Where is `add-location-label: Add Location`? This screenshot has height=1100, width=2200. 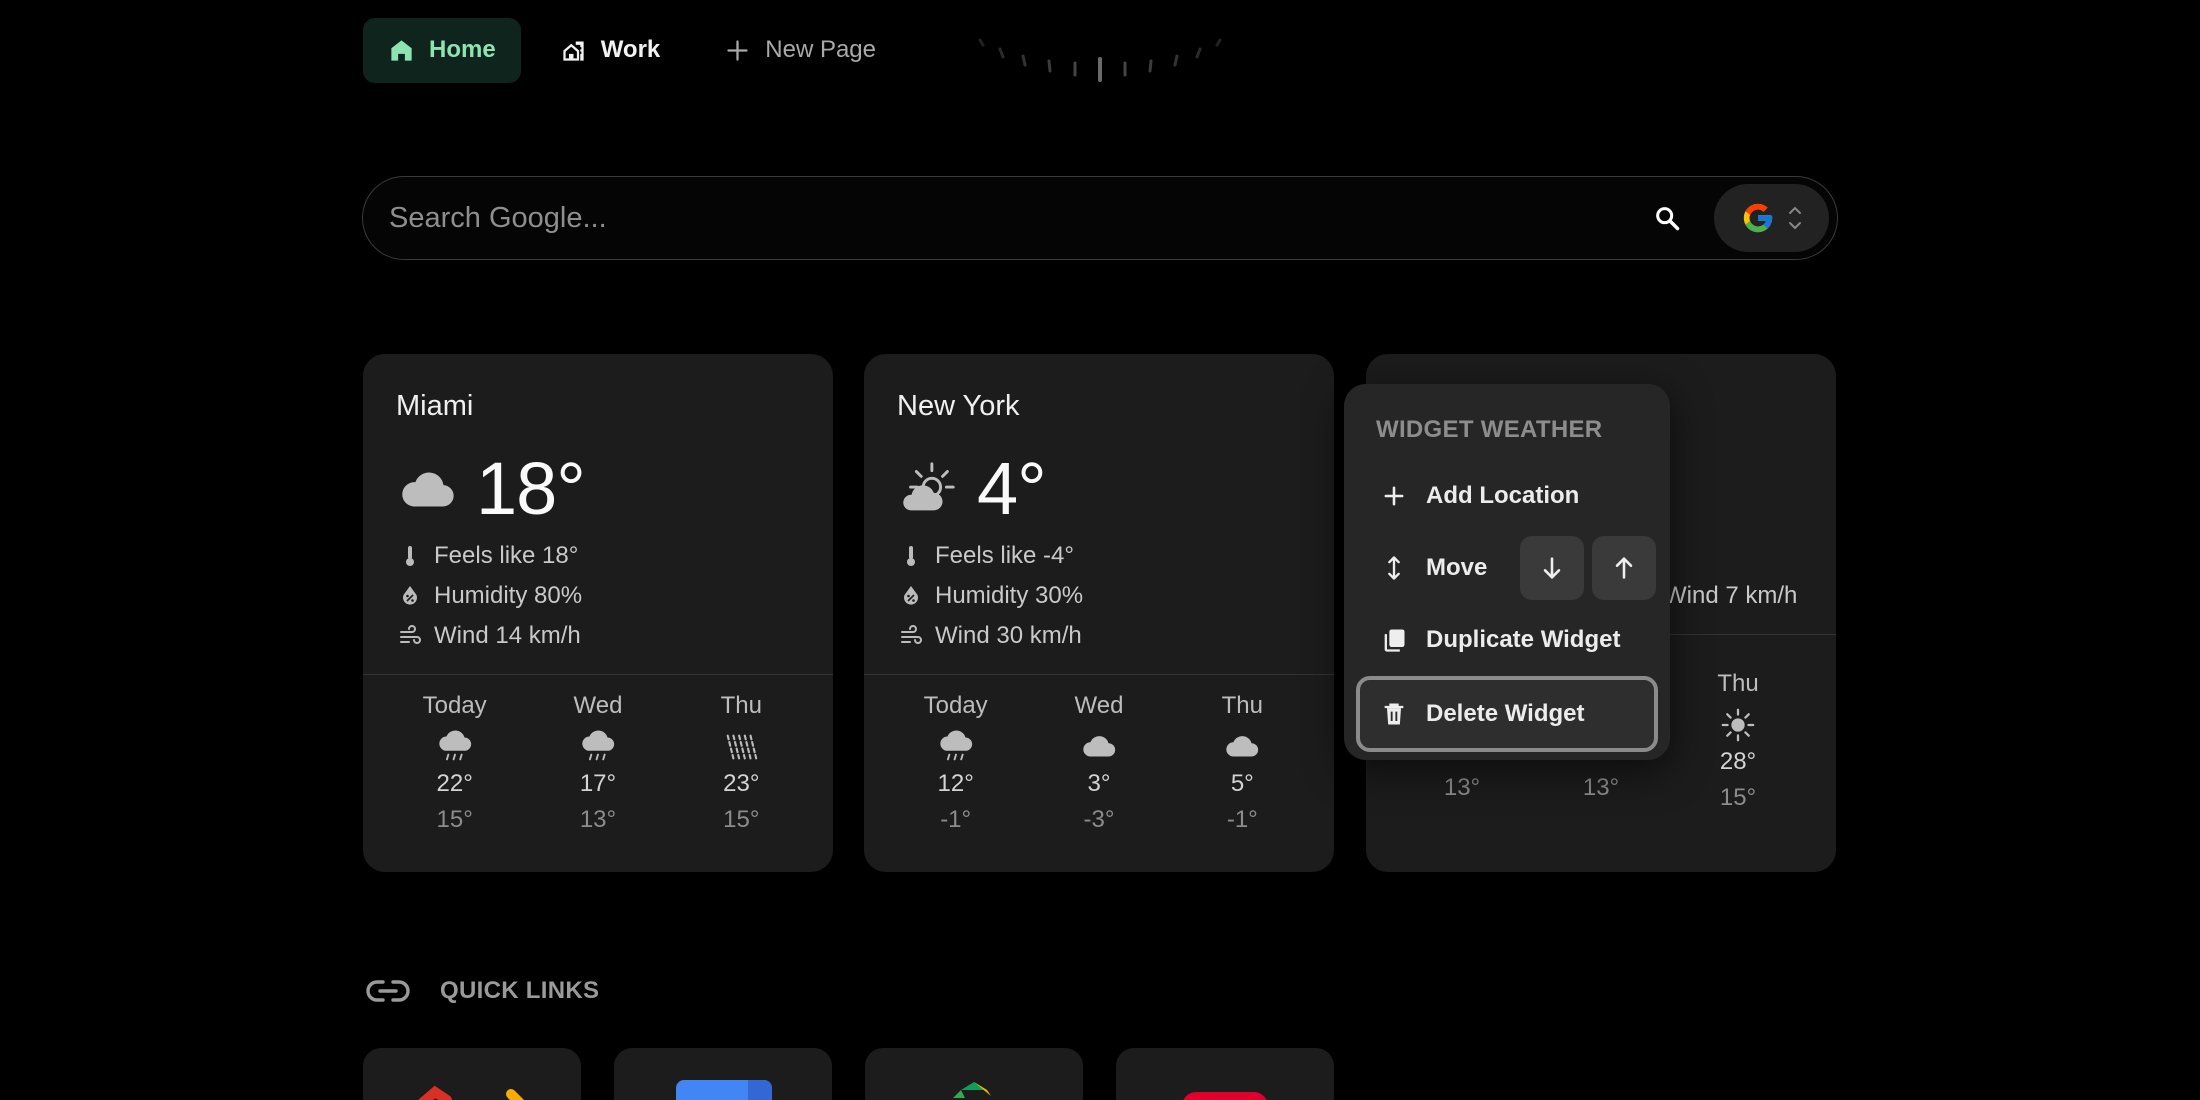
add-location-label: Add Location is located at coordinates (1503, 495).